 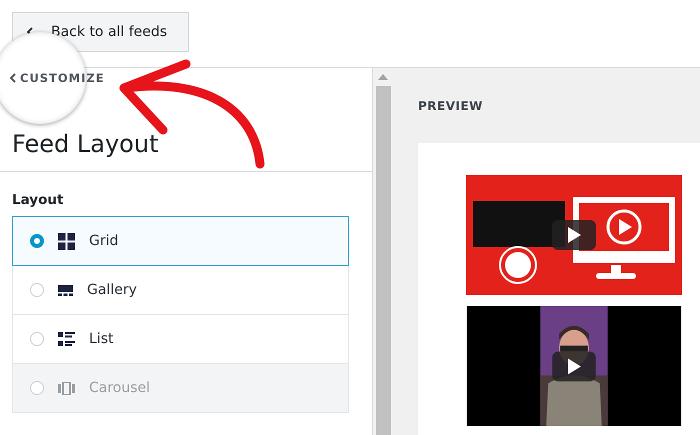 I want to click on layout-option: Gallery, so click(x=180, y=290).